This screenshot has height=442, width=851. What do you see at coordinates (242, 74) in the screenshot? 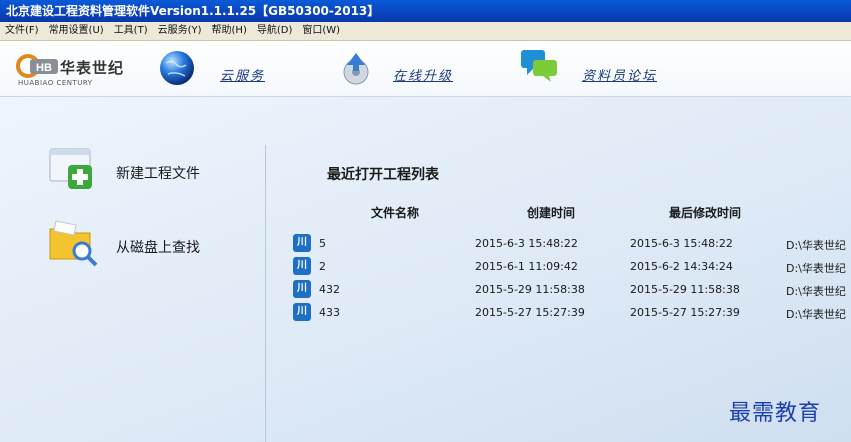
I see `cloud-service-link: 云服务` at bounding box center [242, 74].